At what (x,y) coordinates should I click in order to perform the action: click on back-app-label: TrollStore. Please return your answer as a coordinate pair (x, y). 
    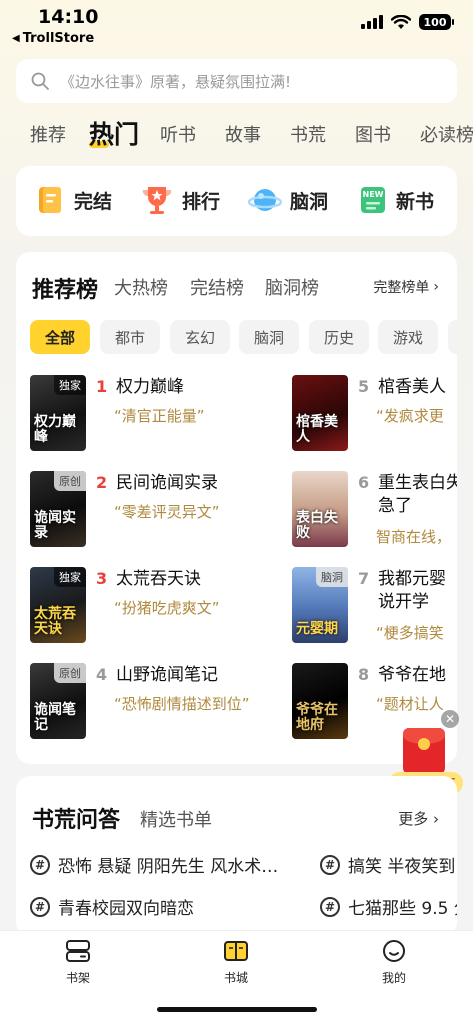
    Looking at the image, I should click on (58, 38).